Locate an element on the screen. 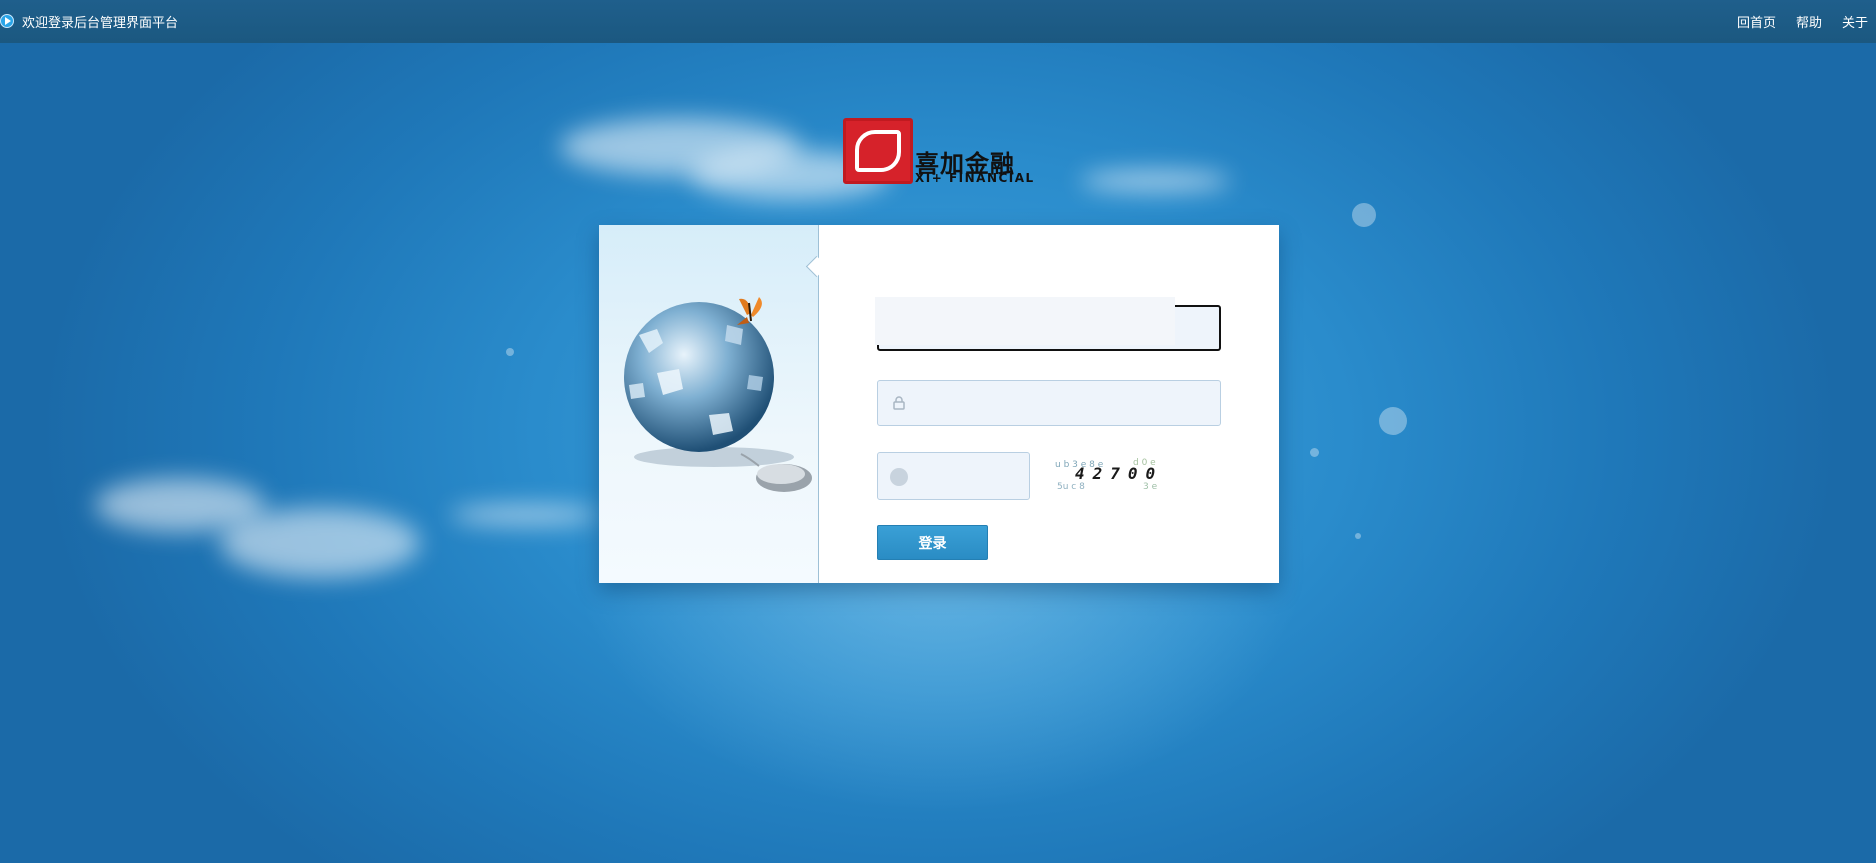 The height and width of the screenshot is (863, 1876). seal-icon is located at coordinates (878, 151).